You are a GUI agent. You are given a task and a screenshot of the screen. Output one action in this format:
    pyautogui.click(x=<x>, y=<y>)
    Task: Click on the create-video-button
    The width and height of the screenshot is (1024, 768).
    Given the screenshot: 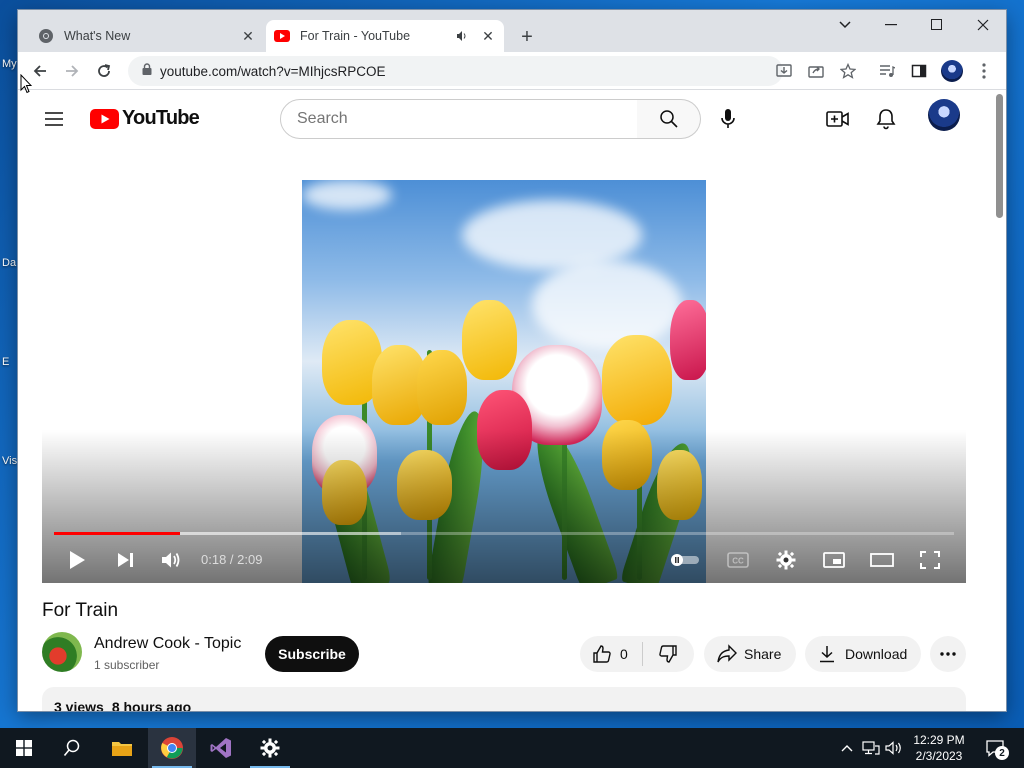 What is the action you would take?
    pyautogui.click(x=838, y=119)
    